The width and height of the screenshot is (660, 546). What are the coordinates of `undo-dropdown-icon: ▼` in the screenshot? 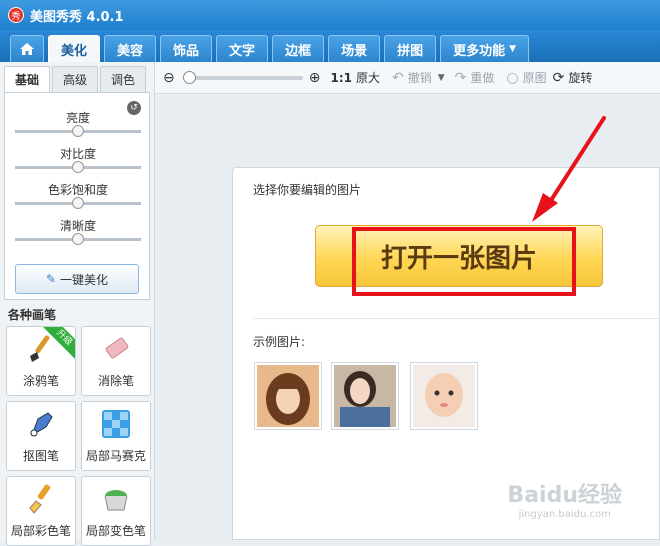 It's located at (441, 78).